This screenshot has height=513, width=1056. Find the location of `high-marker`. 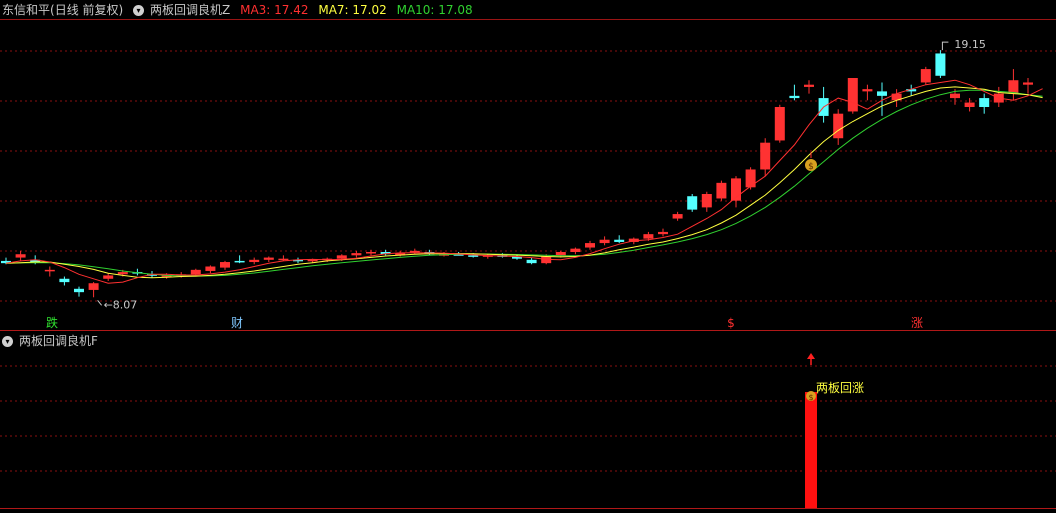

high-marker is located at coordinates (945, 46).